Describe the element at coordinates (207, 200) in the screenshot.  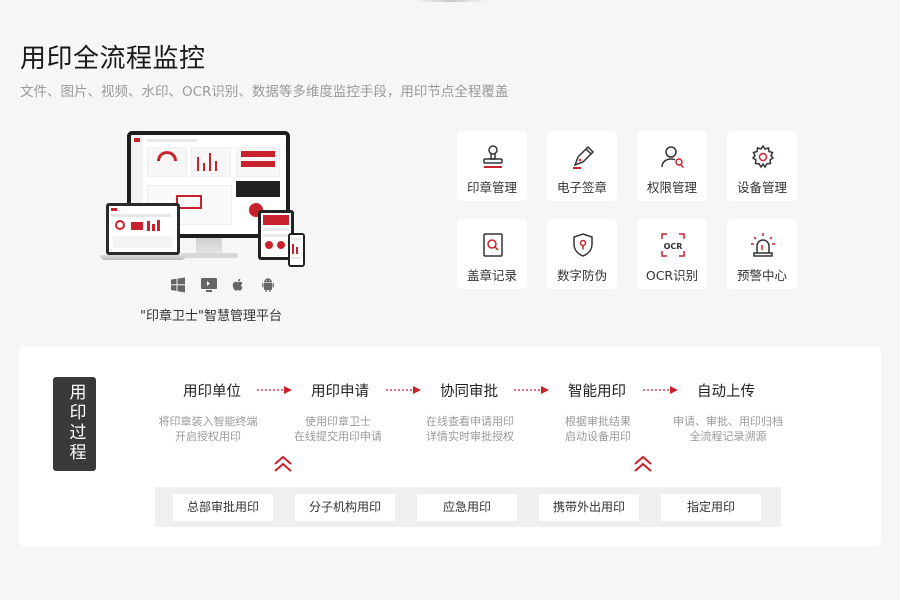
I see `devices-illustration` at that location.